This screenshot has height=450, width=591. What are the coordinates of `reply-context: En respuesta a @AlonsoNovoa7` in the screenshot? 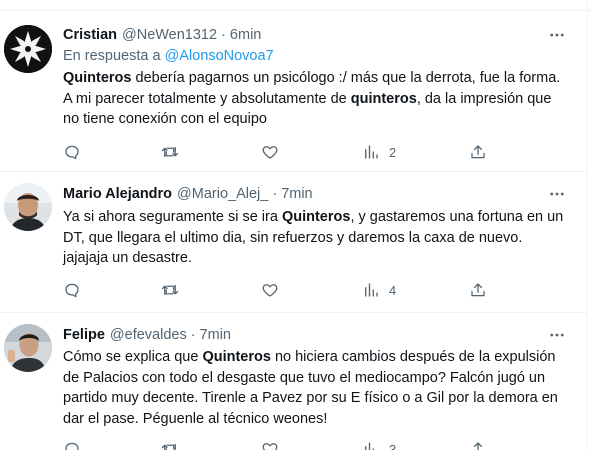 It's located at (168, 56).